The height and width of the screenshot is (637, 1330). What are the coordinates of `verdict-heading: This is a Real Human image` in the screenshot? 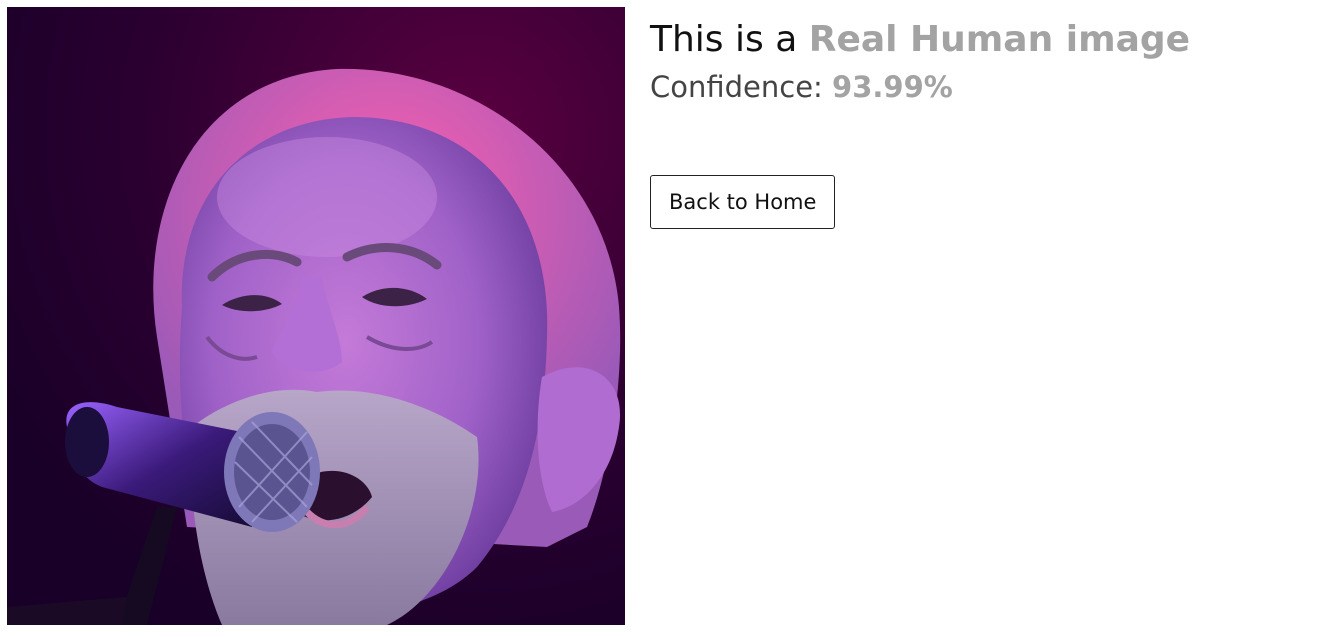 It's located at (920, 40).